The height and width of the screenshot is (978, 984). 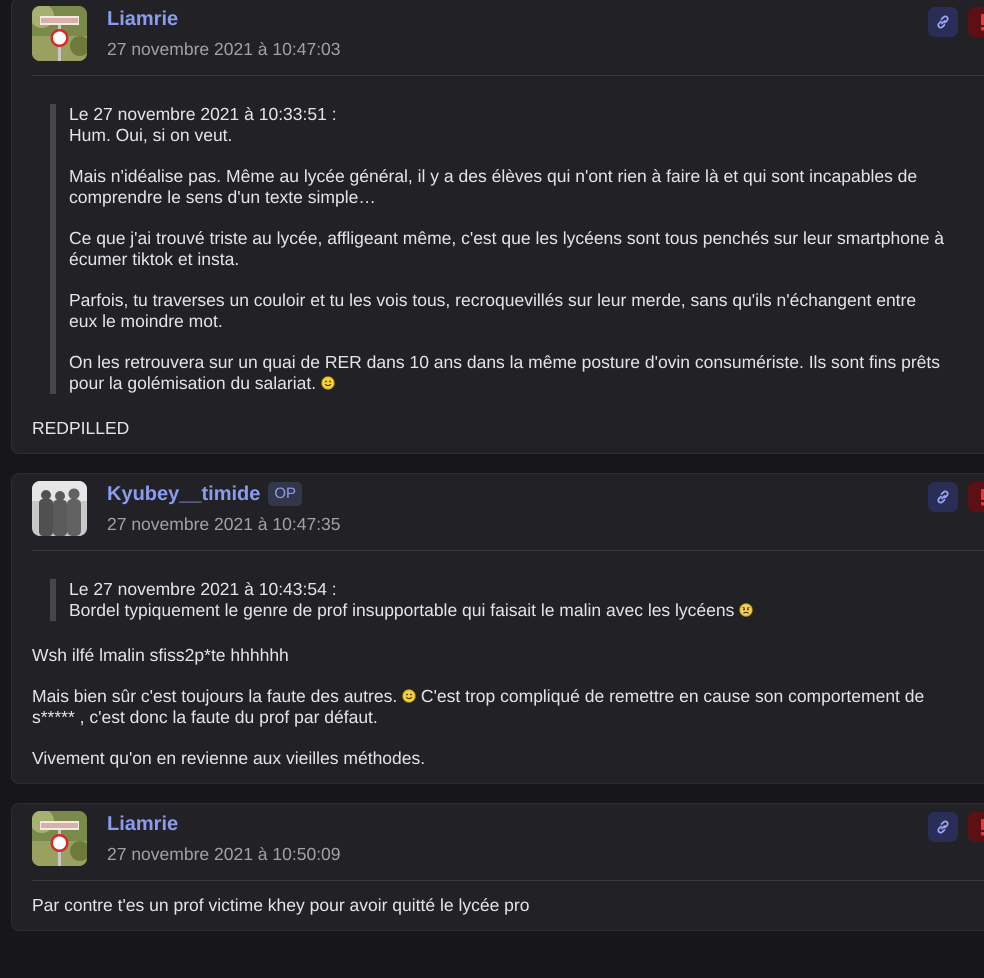 What do you see at coordinates (507, 249) in the screenshot?
I see `post-paragraph: Ce que j'ai trouvé triste au lycée, affligeant même, c'est que les lycéens sont tous penchés sur leur smartphone à écumer tiktok et insta.` at bounding box center [507, 249].